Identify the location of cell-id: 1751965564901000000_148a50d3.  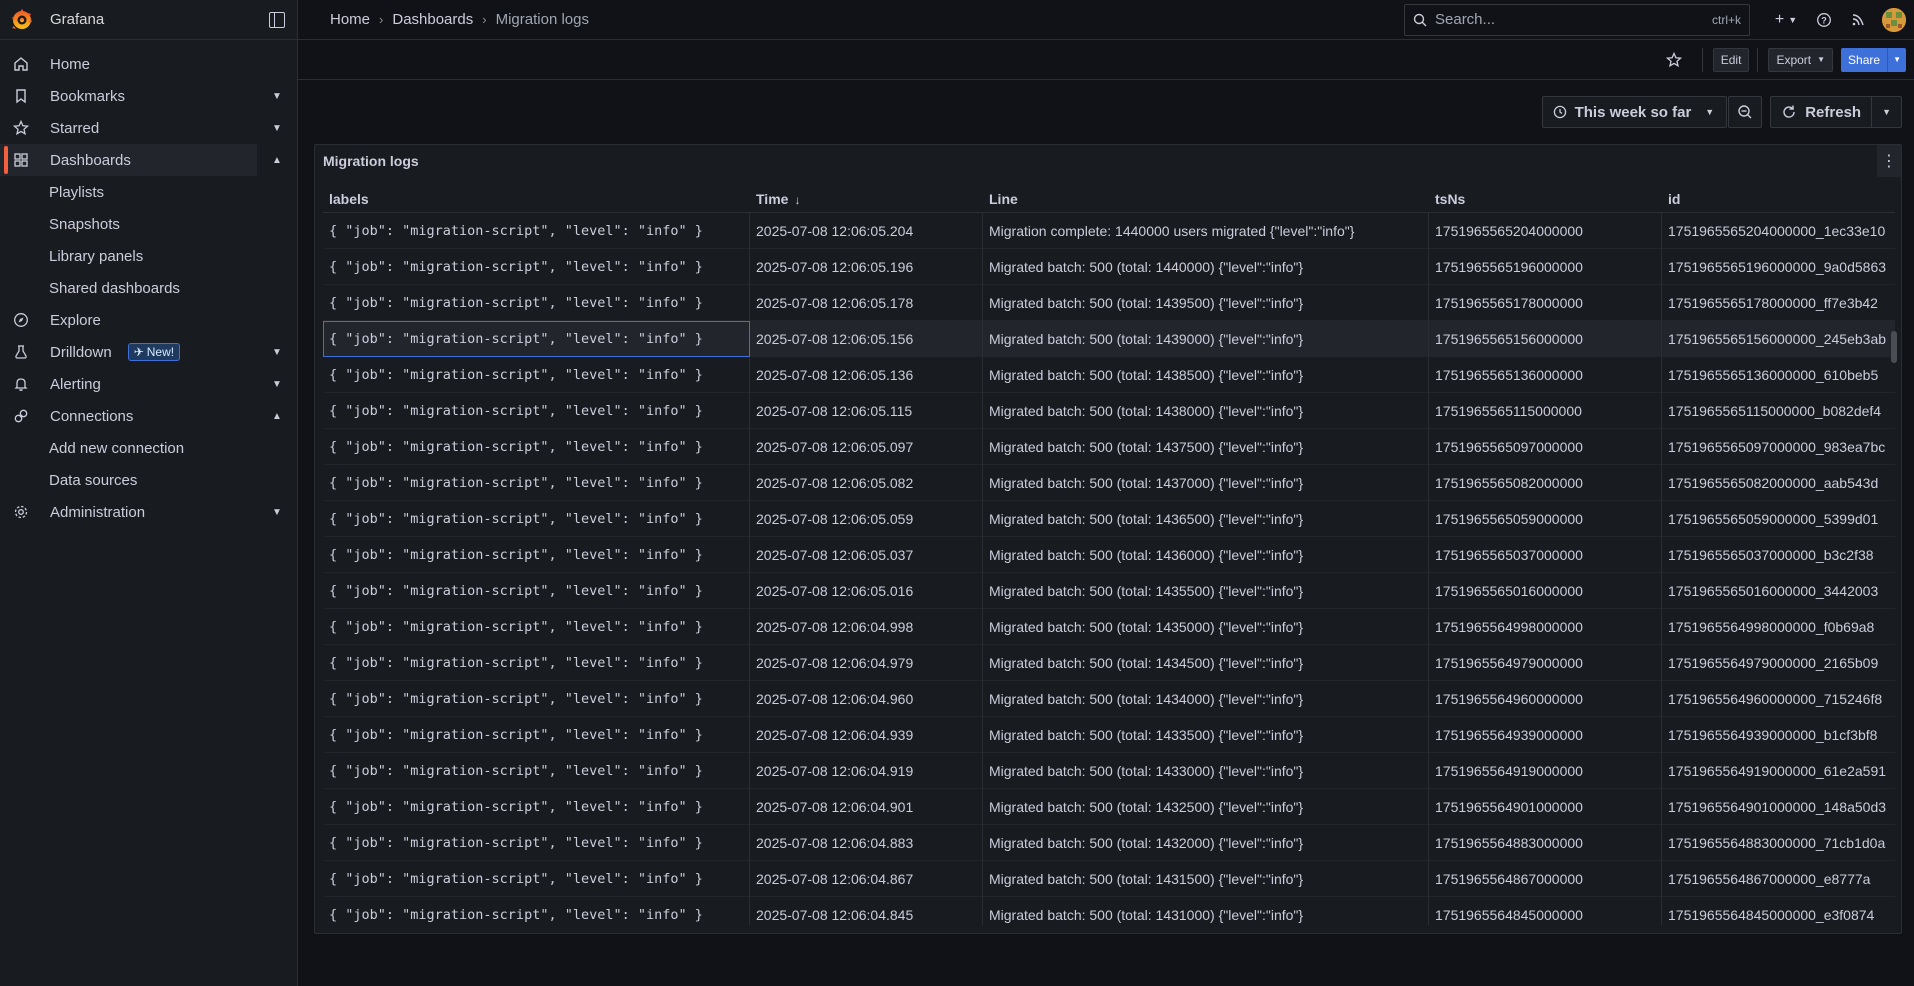
(1778, 807).